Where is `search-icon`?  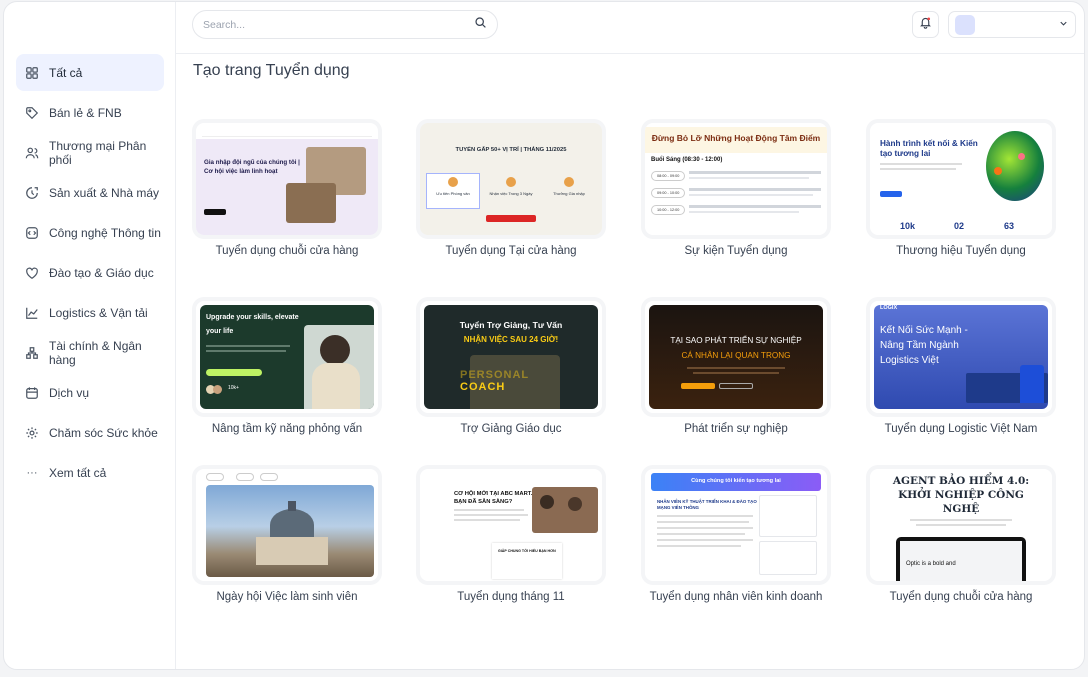 search-icon is located at coordinates (480, 25).